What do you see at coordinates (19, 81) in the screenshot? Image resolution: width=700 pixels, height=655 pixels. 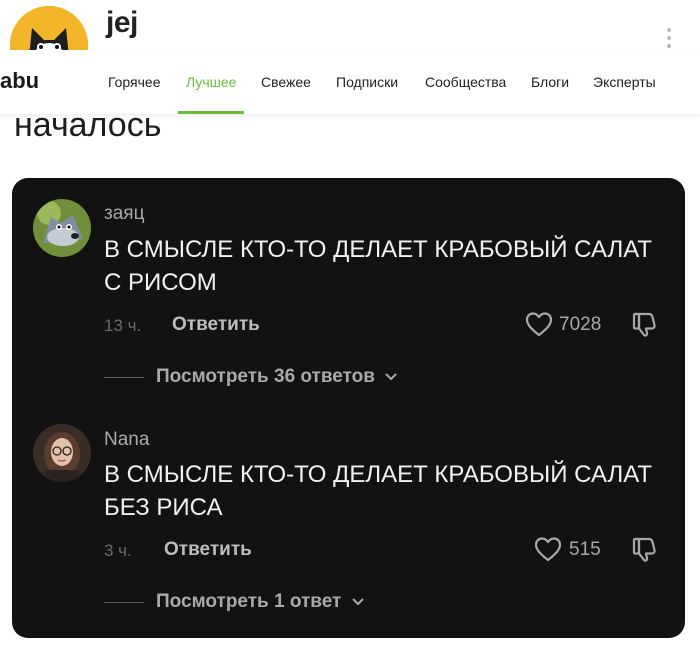 I see `site-logo: abu` at bounding box center [19, 81].